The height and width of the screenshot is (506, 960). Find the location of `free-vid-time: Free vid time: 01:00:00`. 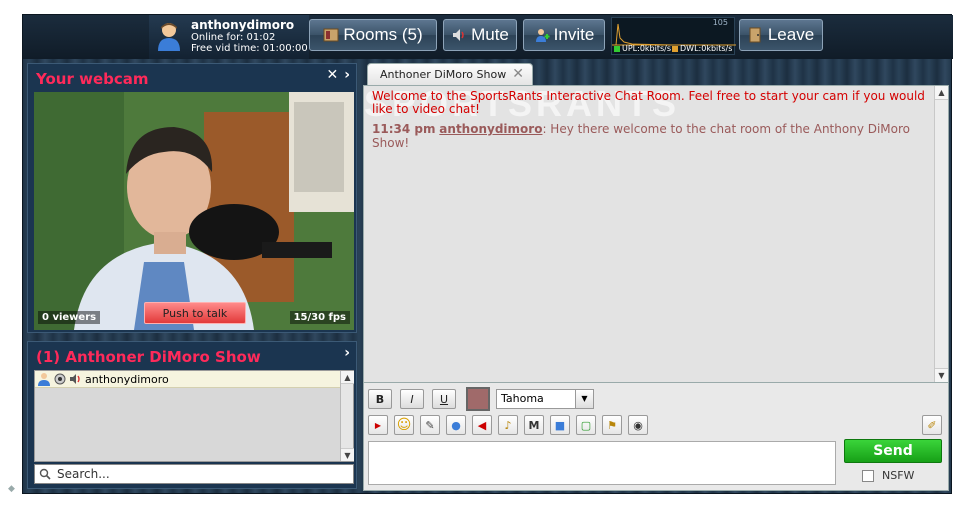

free-vid-time: Free vid time: 01:00:00 is located at coordinates (249, 48).